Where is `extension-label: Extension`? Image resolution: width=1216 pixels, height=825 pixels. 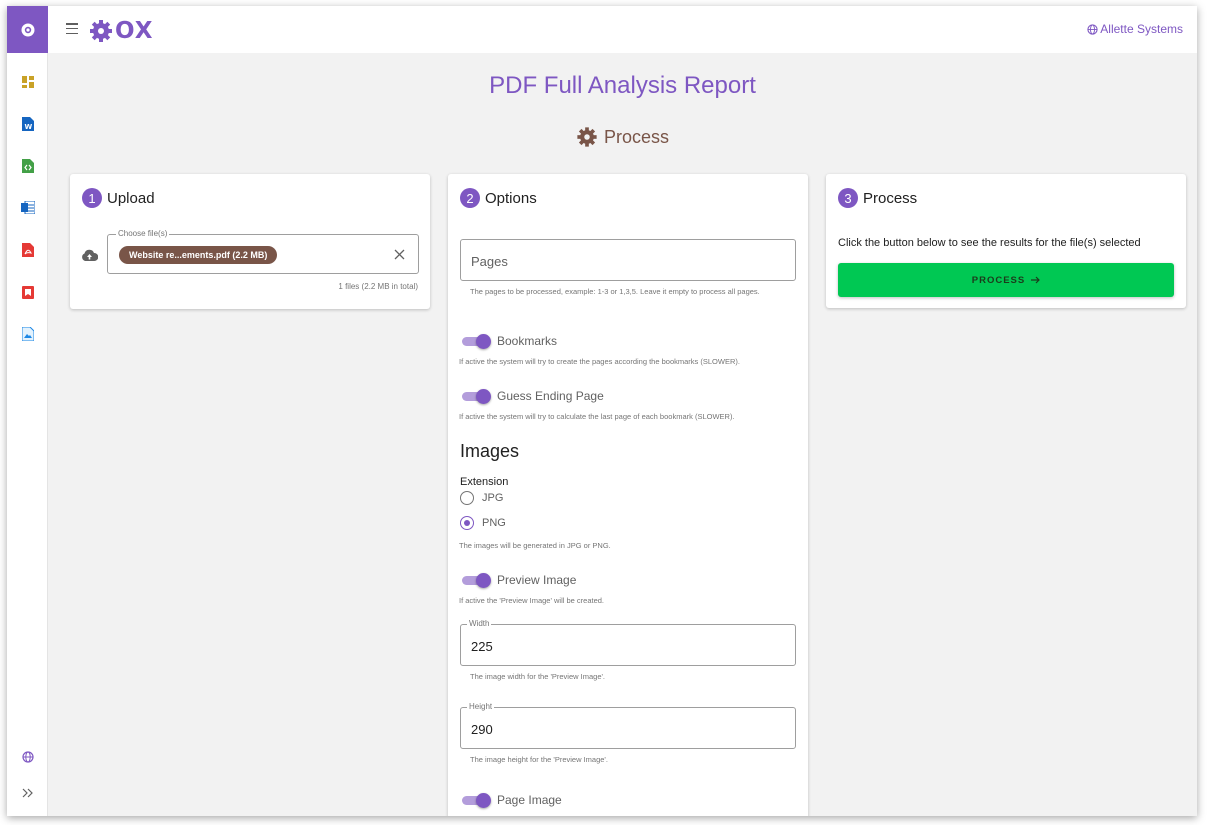
extension-label: Extension is located at coordinates (484, 482).